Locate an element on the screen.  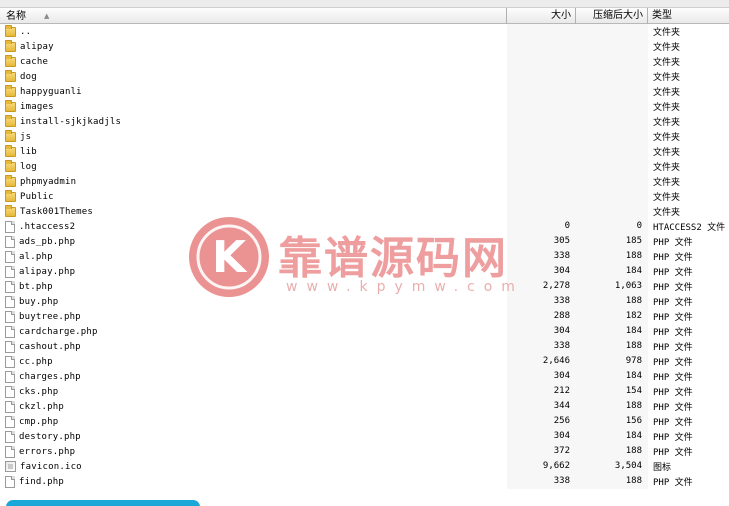
file-size: 288 is located at coordinates (541, 316).